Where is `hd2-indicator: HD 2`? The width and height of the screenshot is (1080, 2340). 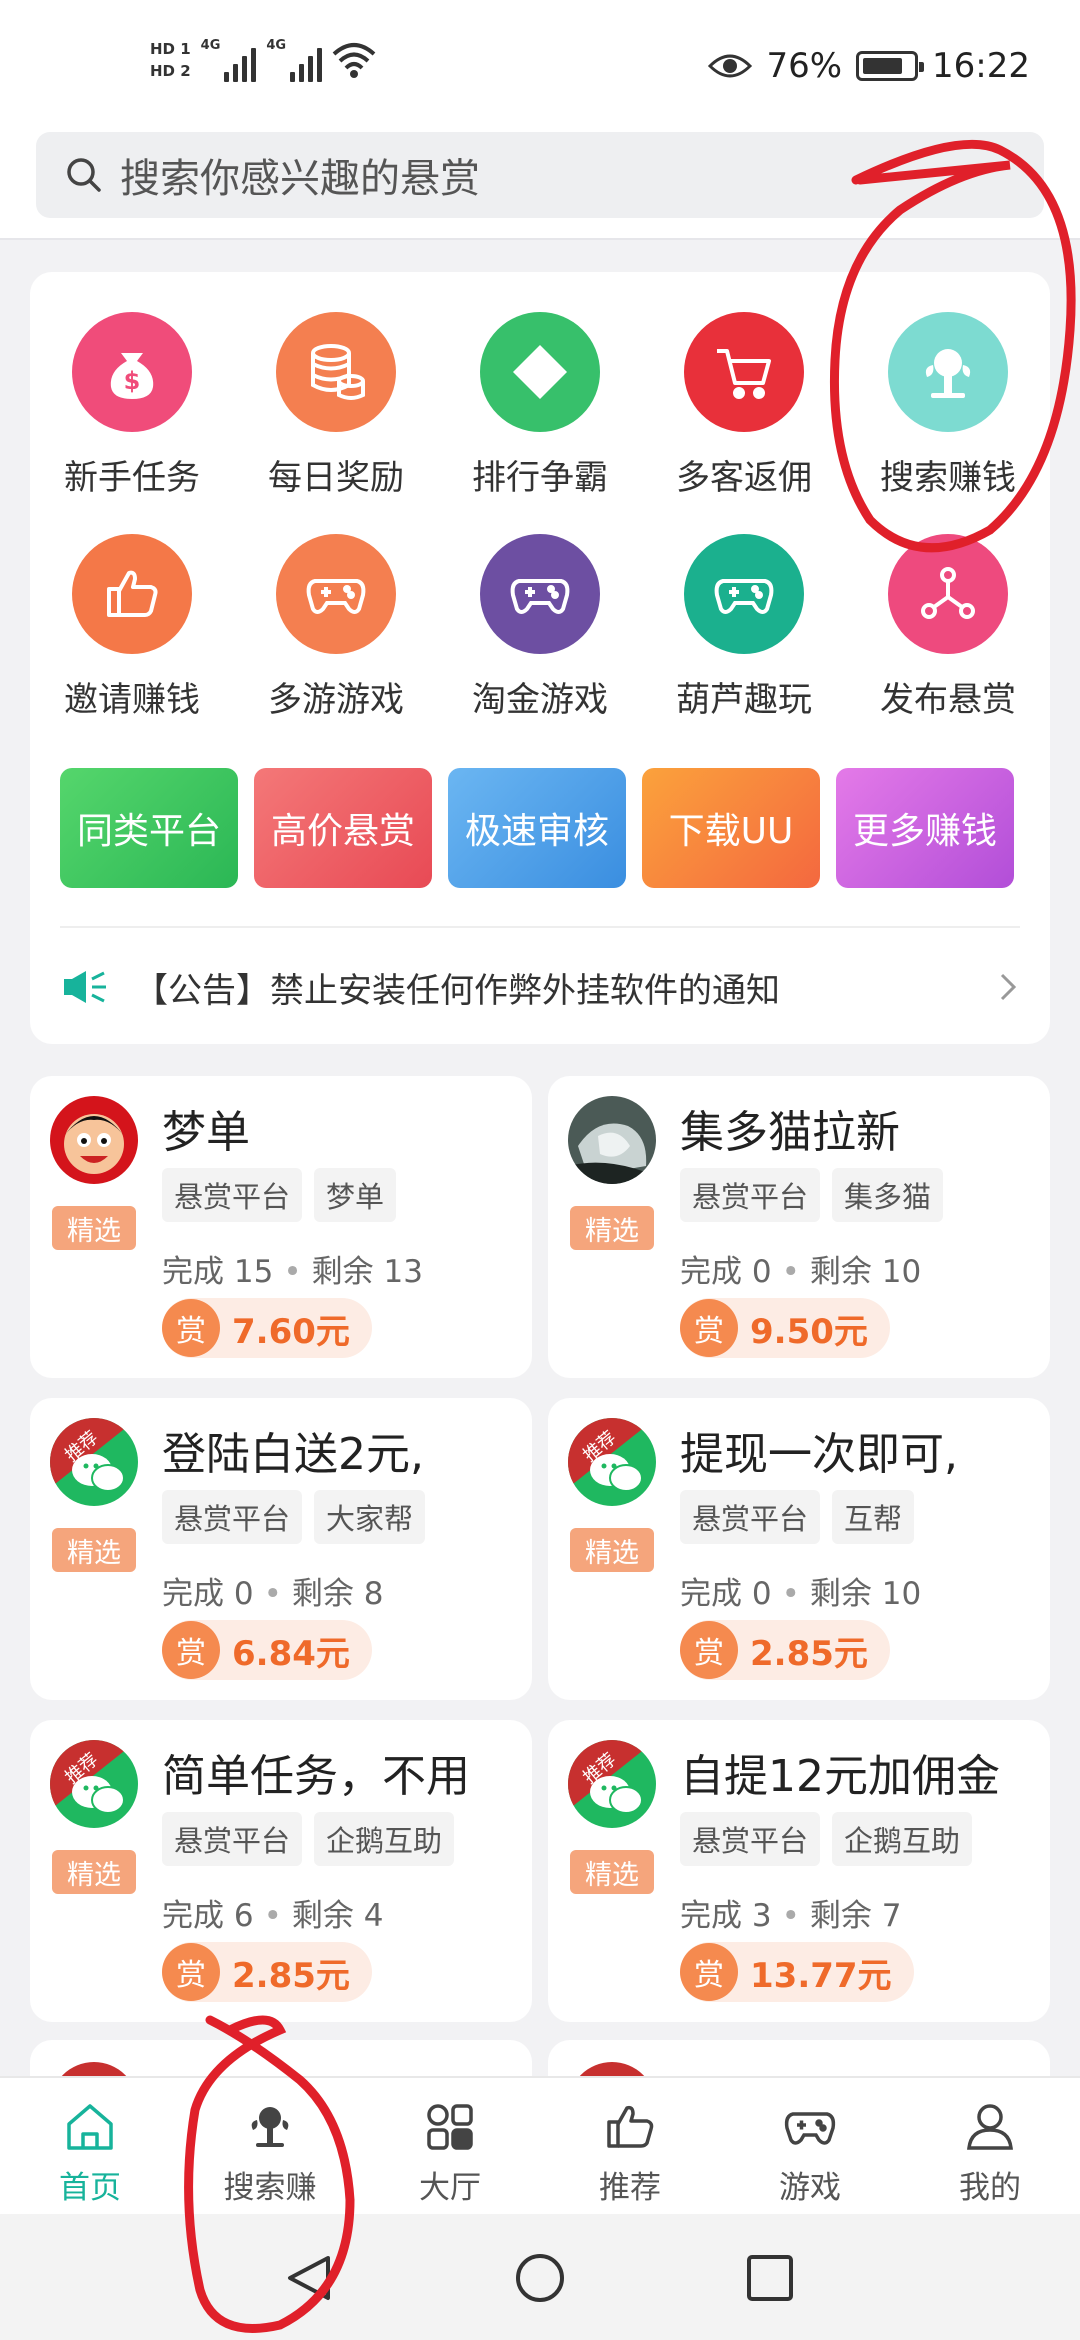
hd2-indicator: HD 2 is located at coordinates (170, 71).